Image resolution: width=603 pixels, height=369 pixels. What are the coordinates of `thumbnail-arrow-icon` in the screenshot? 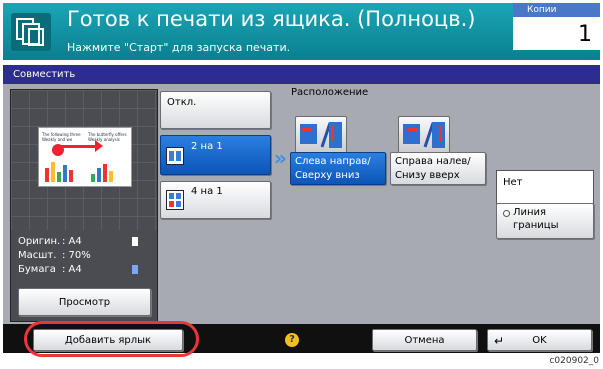 It's located at (80, 146).